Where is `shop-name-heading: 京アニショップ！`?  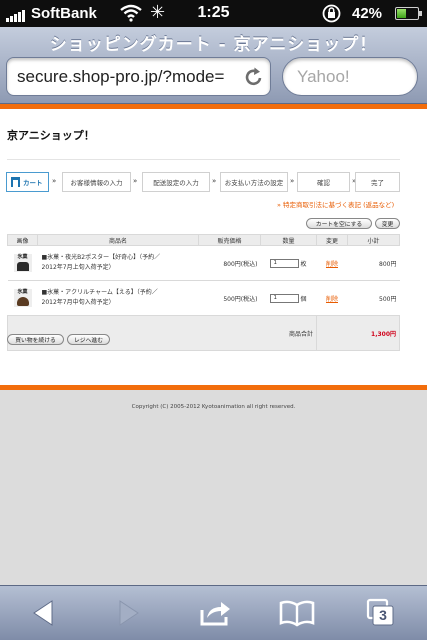 shop-name-heading: 京アニショップ！ is located at coordinates (51, 135).